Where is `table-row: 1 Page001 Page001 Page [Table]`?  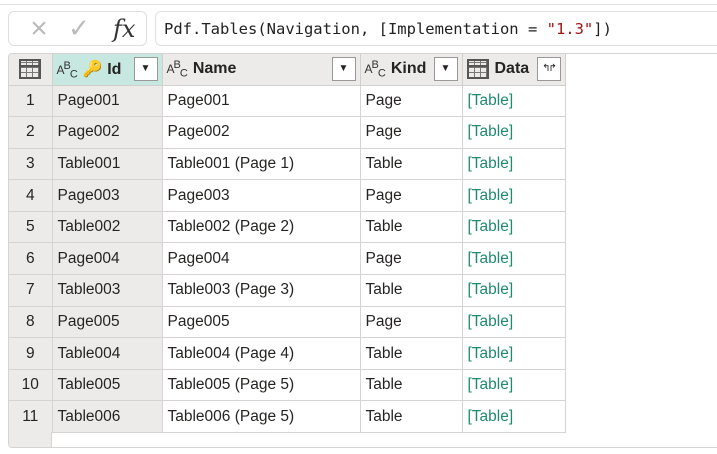
table-row: 1 Page001 Page001 Page [Table] is located at coordinates (287, 101).